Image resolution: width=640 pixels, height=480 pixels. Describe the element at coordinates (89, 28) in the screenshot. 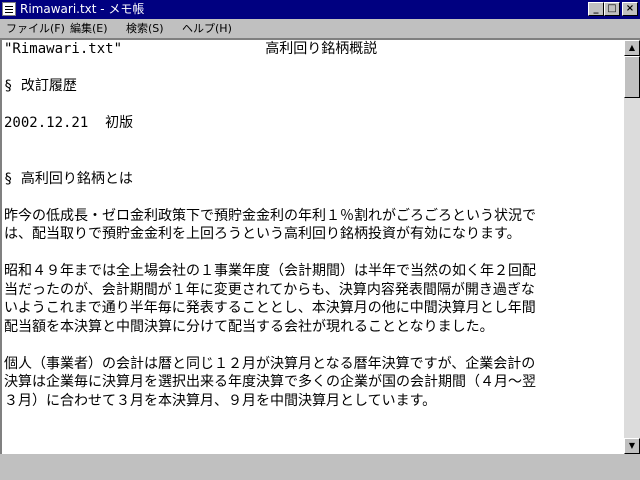

I see `menu-edit: 編集(E)` at that location.